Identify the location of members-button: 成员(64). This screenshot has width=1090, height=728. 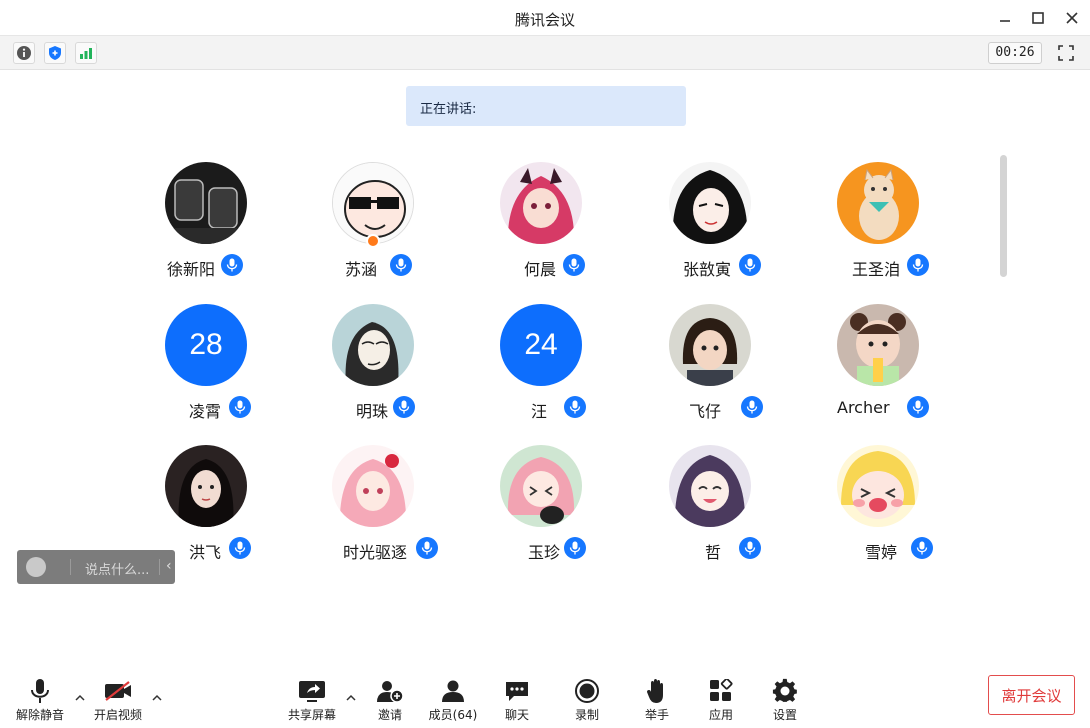
(453, 701).